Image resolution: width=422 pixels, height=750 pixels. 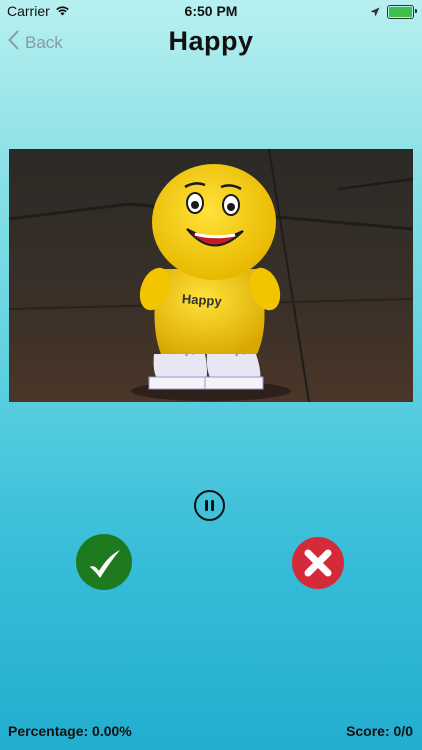 I want to click on footer: Percentage: 0.00% Score: 0/0, so click(x=211, y=731).